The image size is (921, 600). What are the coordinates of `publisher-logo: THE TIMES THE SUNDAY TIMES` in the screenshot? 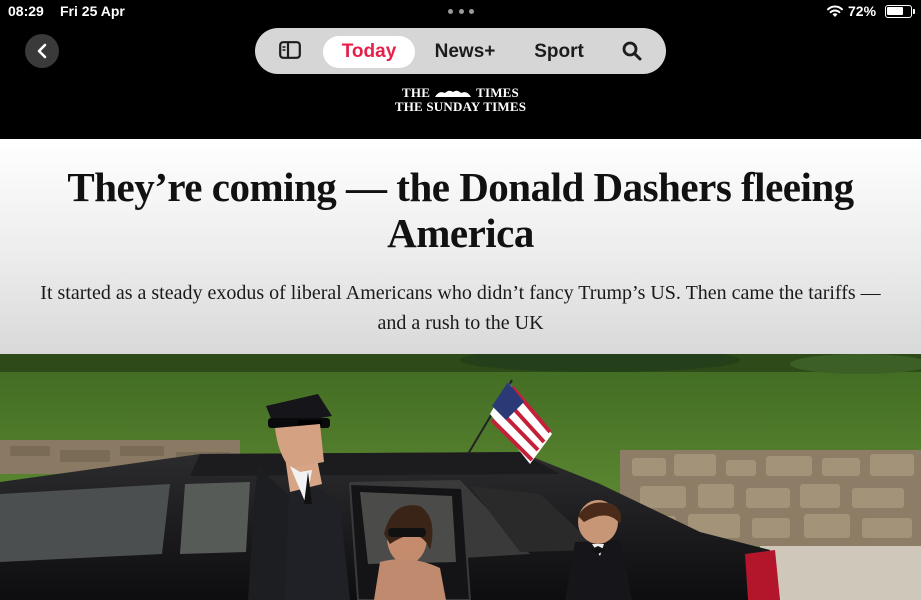 It's located at (460, 99).